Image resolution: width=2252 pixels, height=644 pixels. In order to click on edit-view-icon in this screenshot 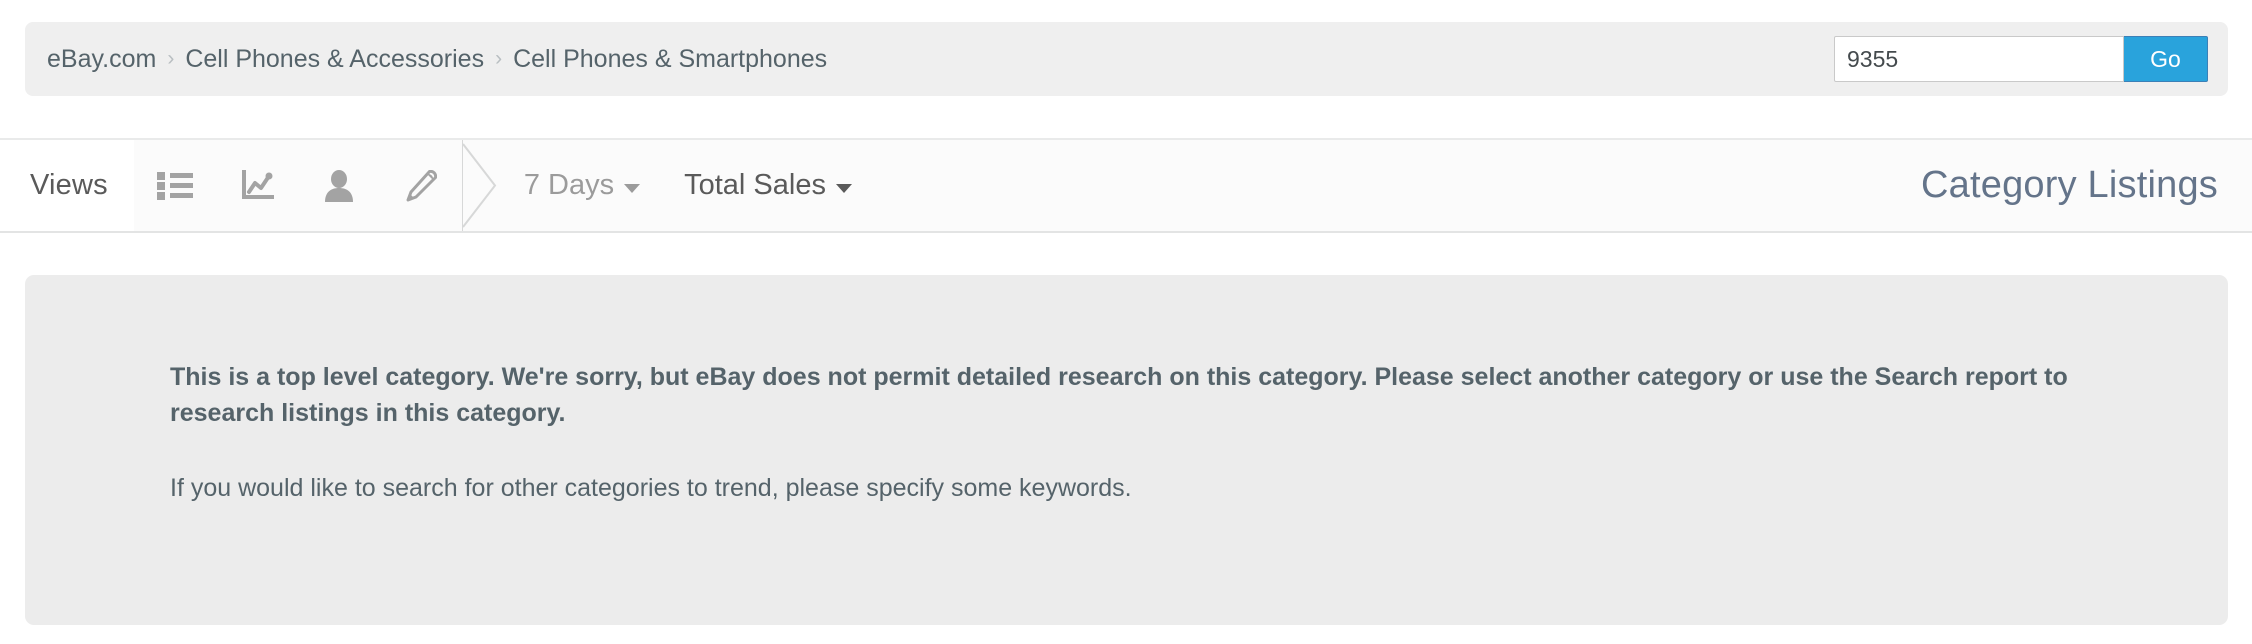, I will do `click(421, 185)`.